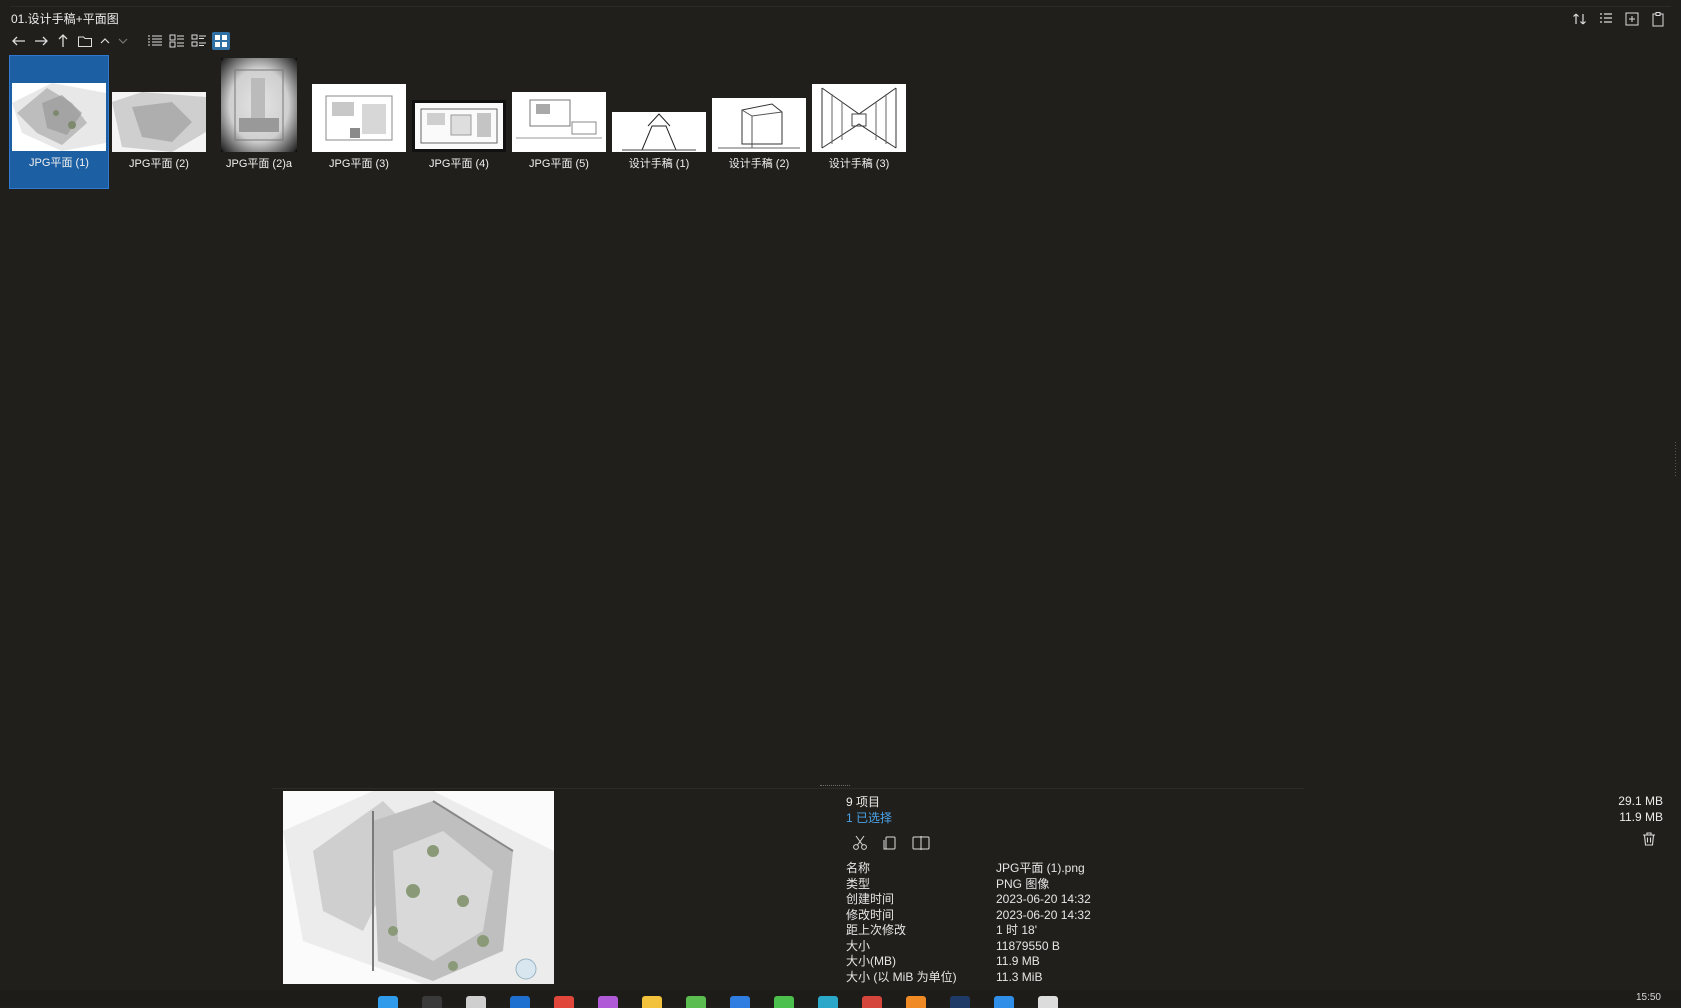 This screenshot has width=1681, height=1008. What do you see at coordinates (788, 788) in the screenshot?
I see `preview-divider` at bounding box center [788, 788].